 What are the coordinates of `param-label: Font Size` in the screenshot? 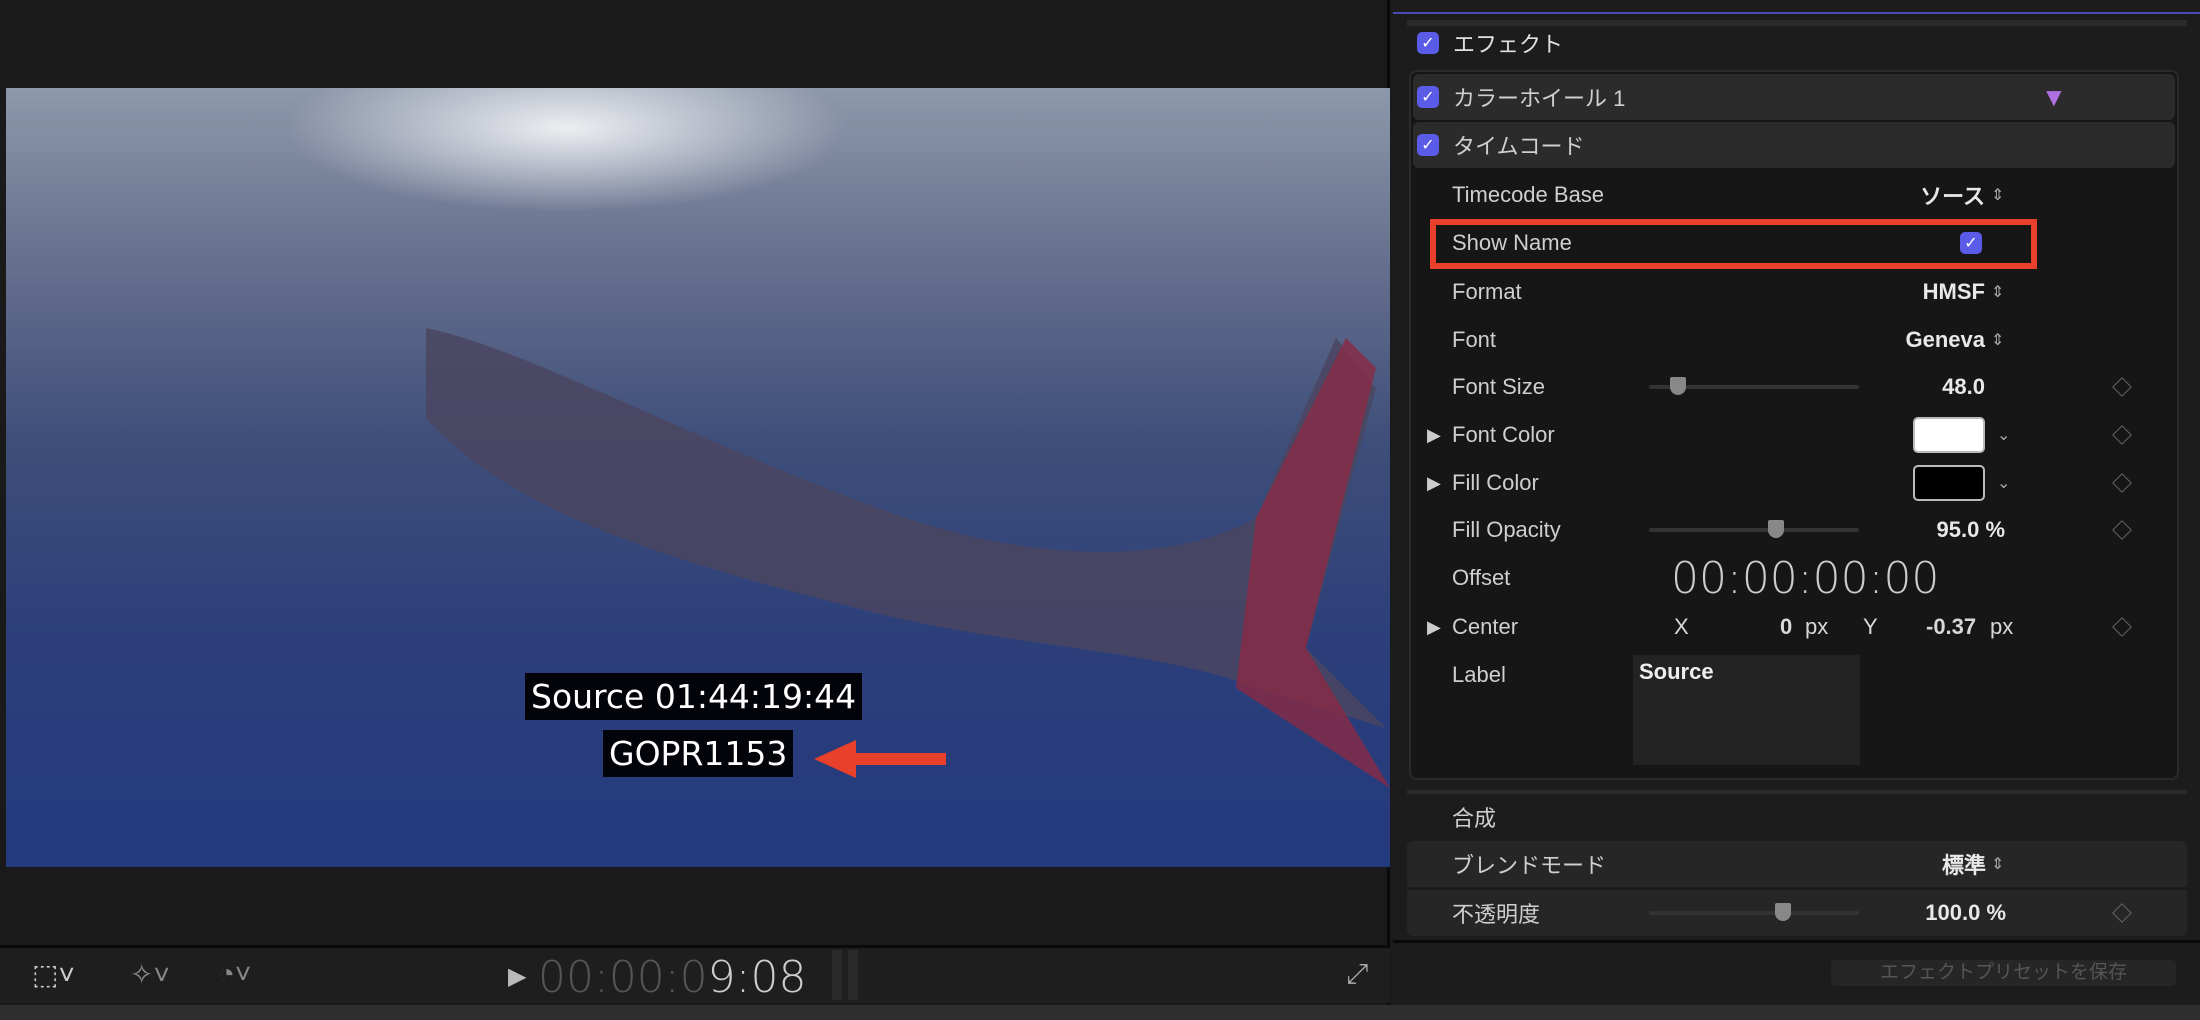 It's located at (1498, 386).